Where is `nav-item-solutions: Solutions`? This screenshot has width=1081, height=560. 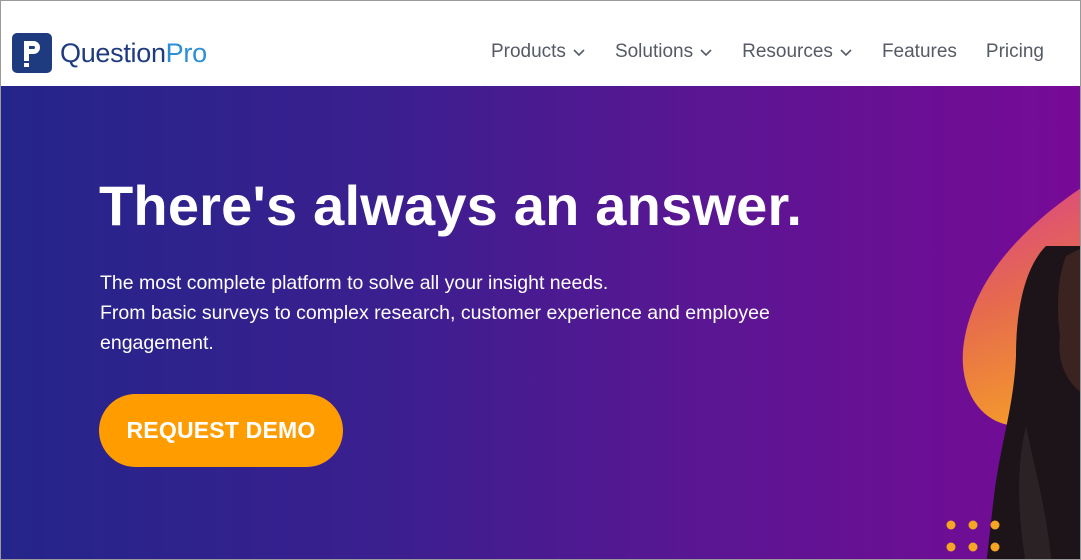
nav-item-solutions: Solutions is located at coordinates (664, 52).